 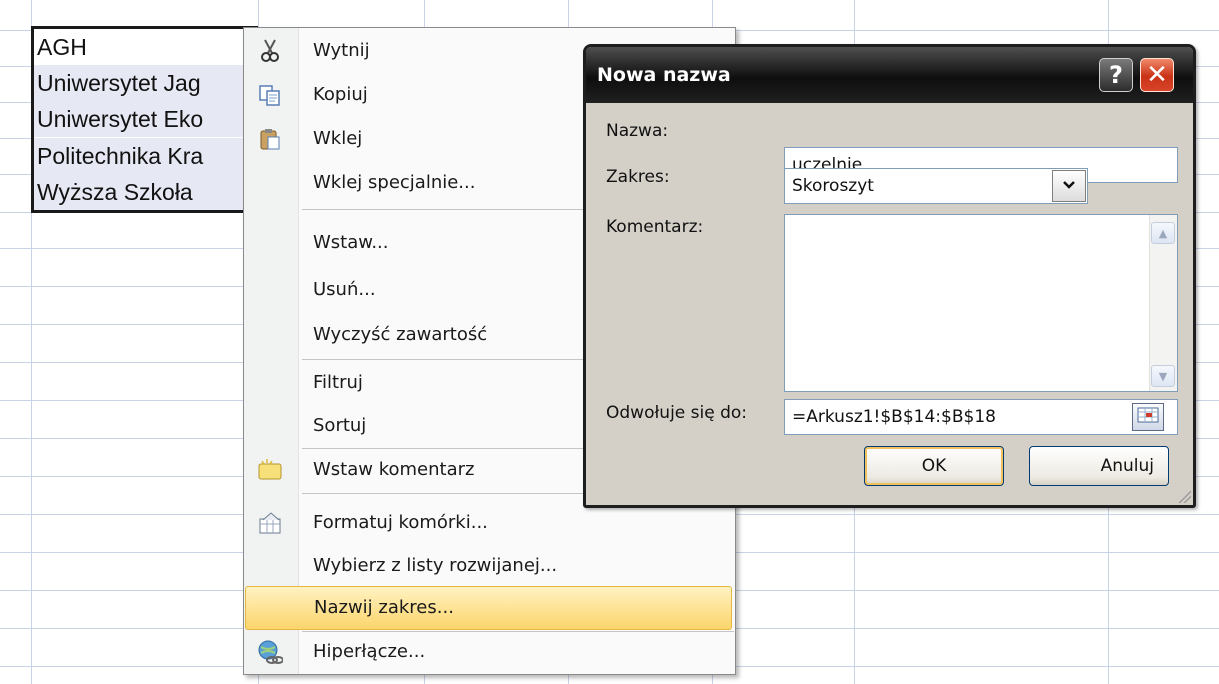 I want to click on menu-item-label: Wytnij, so click(x=341, y=50).